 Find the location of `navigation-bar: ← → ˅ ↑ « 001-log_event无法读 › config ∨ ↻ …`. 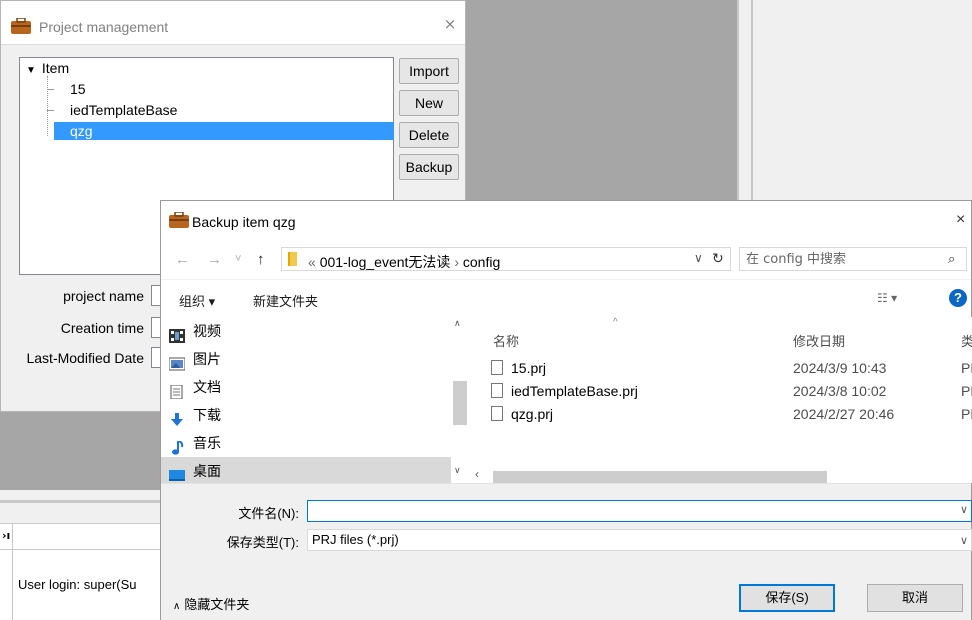

navigation-bar: ← → ˅ ↑ « 001-log_event无法读 › config ∨ ↻ … is located at coordinates (566, 259).